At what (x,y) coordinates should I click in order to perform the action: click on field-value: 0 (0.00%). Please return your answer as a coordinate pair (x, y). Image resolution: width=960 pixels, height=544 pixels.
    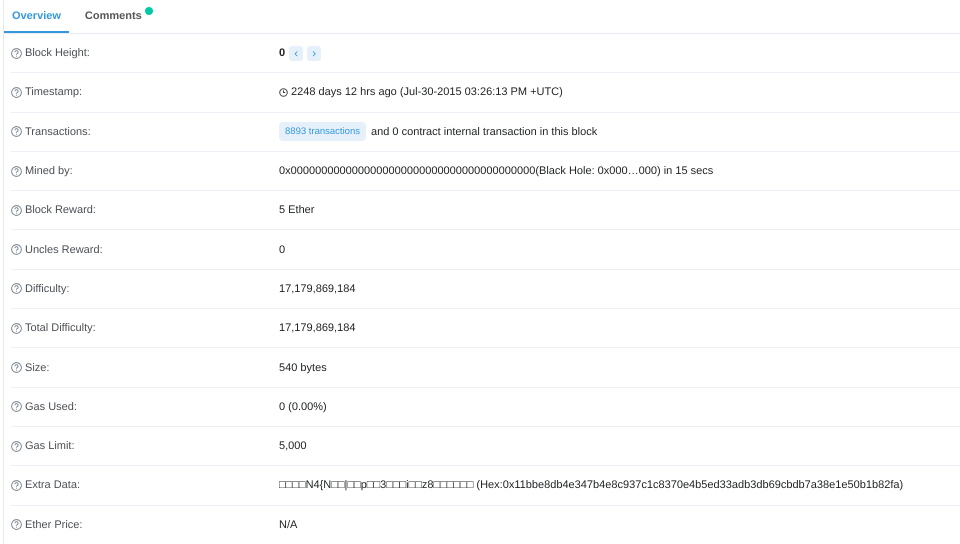
    Looking at the image, I should click on (303, 406).